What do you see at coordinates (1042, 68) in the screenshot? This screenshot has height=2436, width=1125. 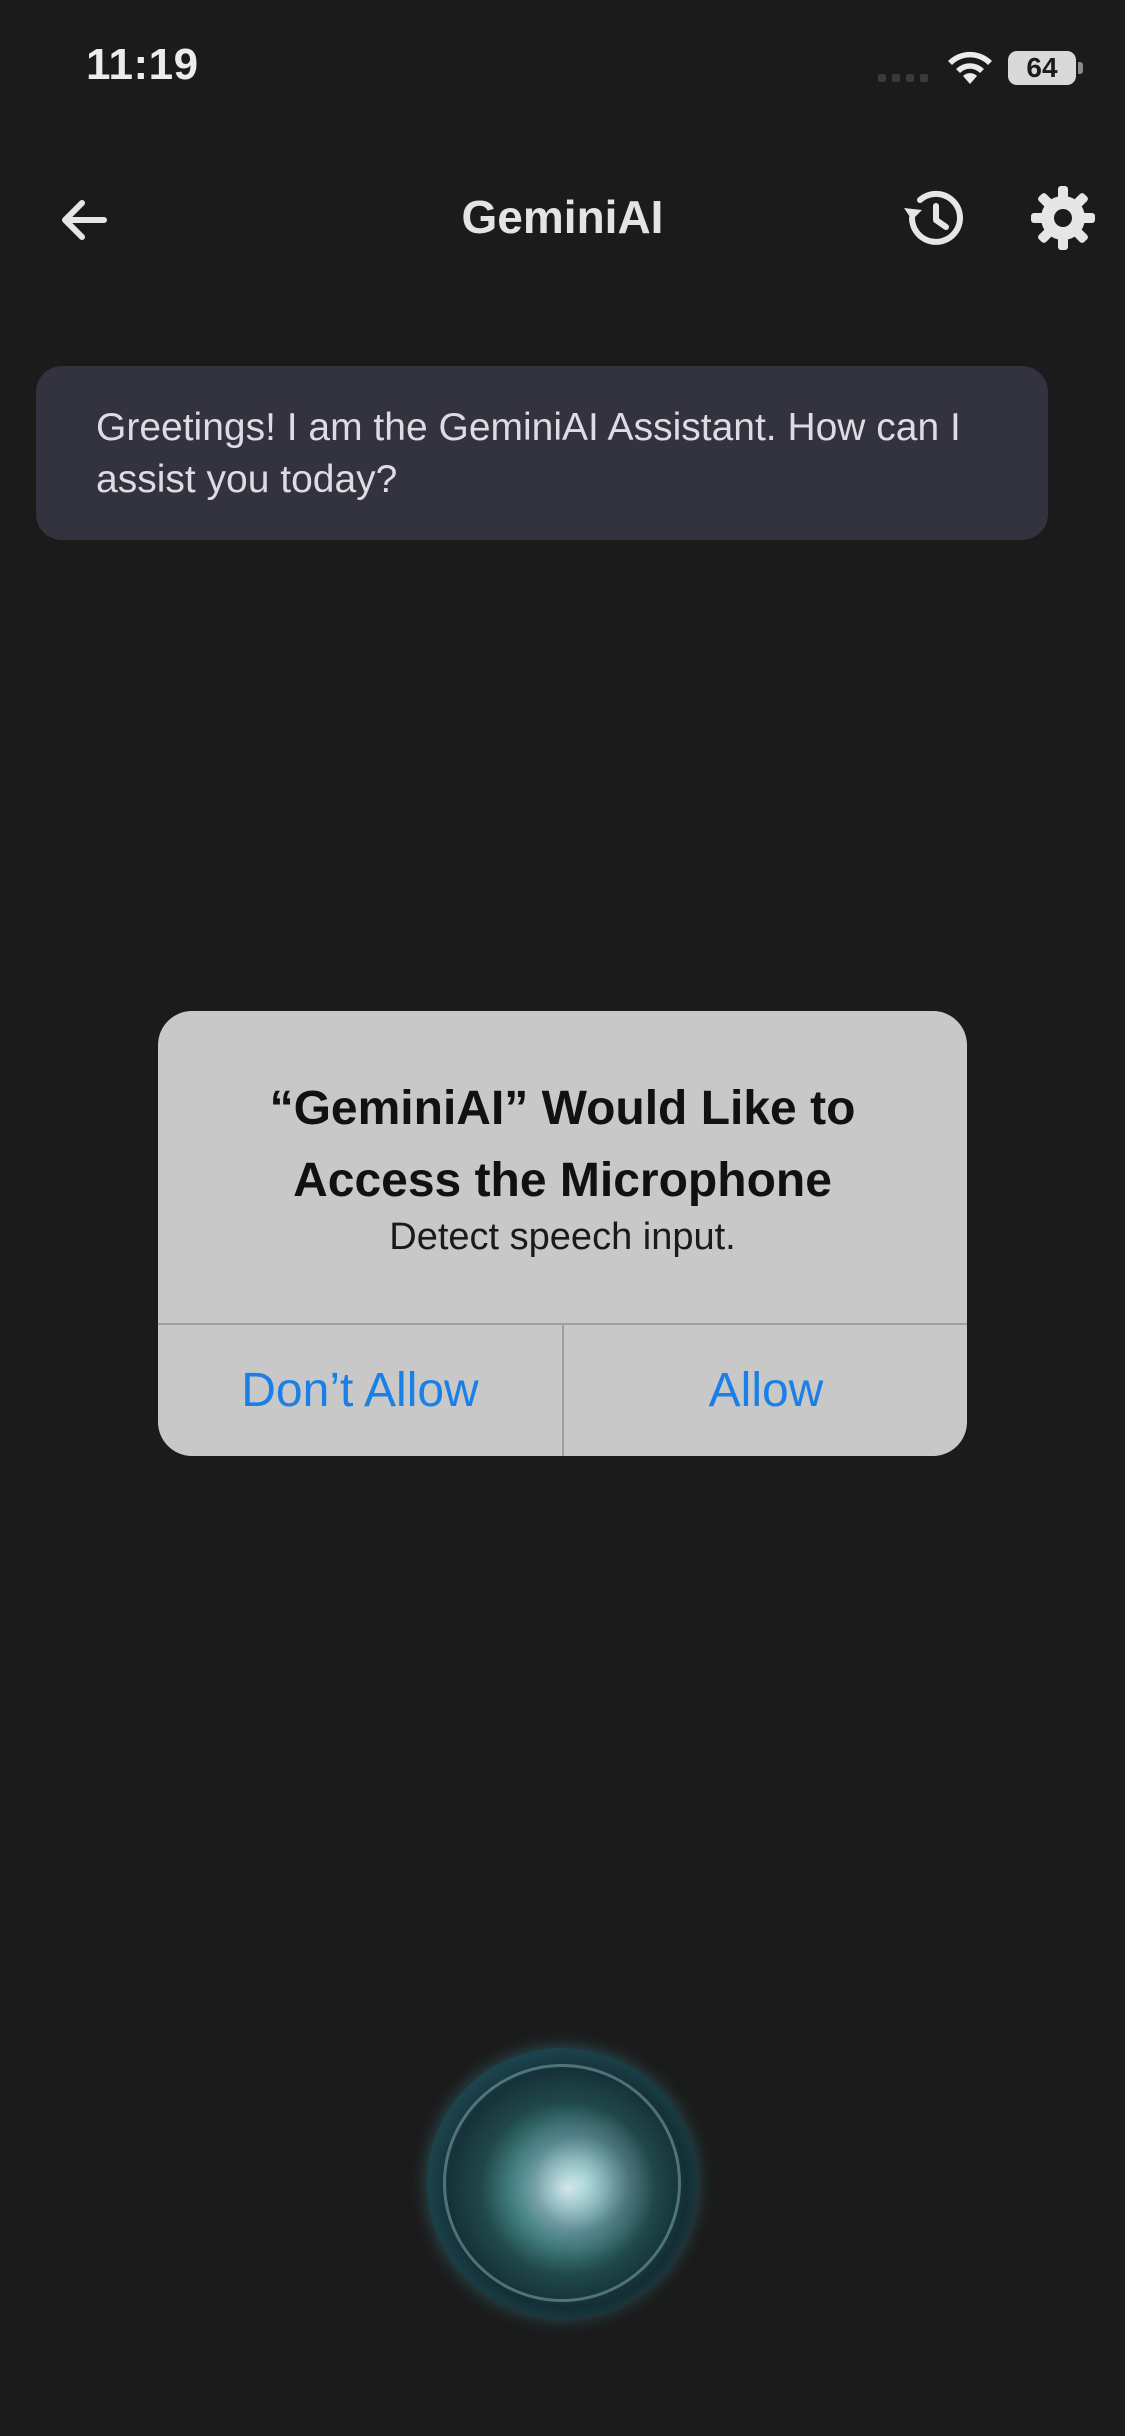 I see `battery-indicator: 64` at bounding box center [1042, 68].